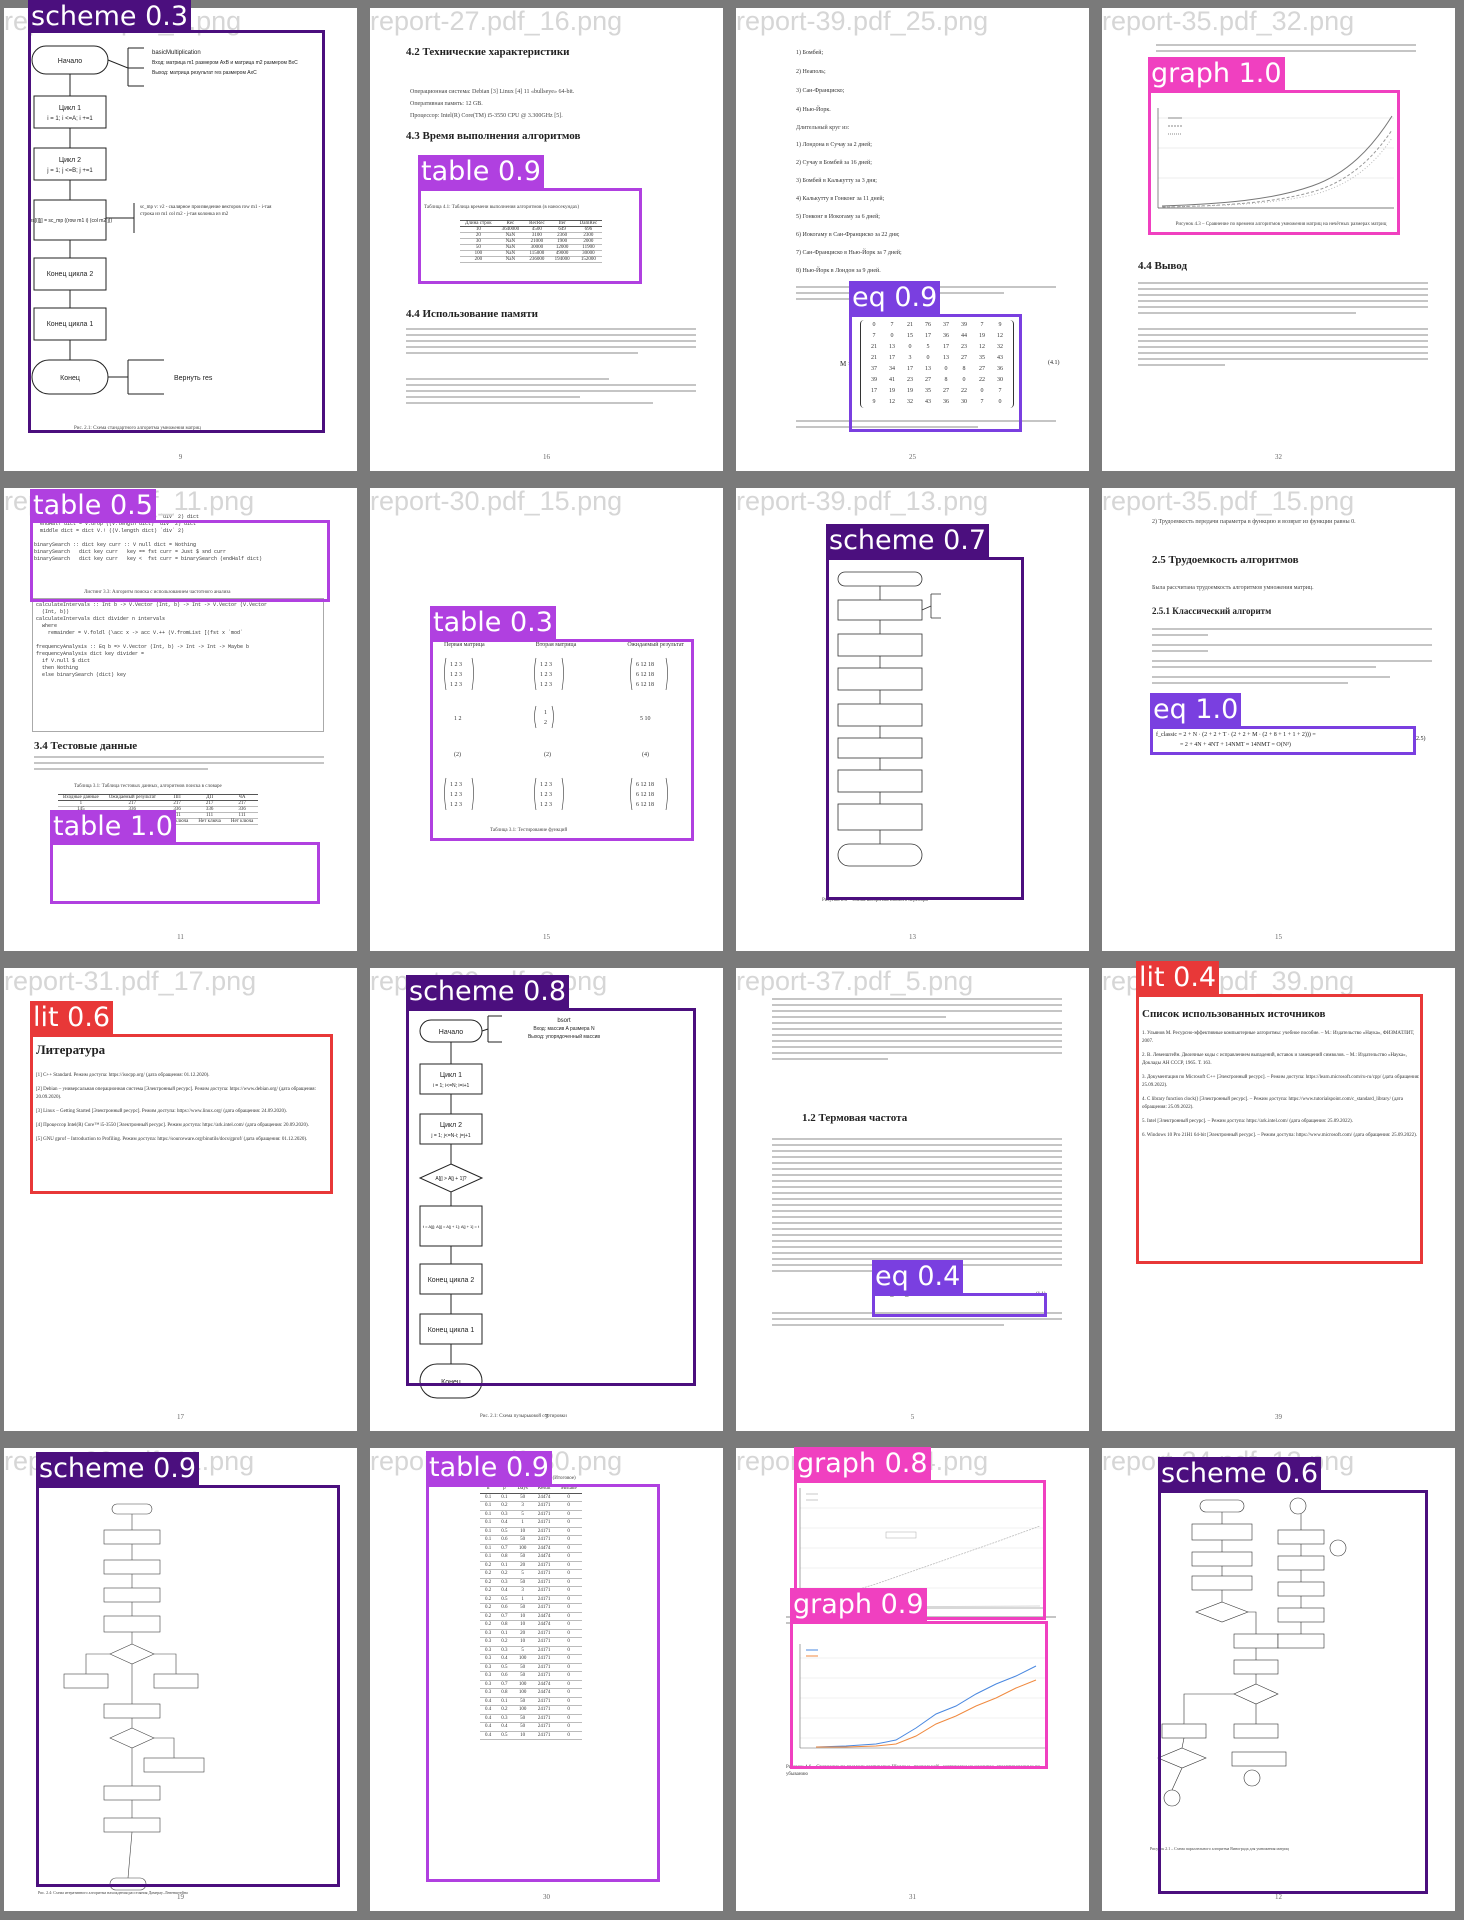 This screenshot has height=1920, width=1464. I want to click on table-header-cell: Входные данные, so click(81, 797).